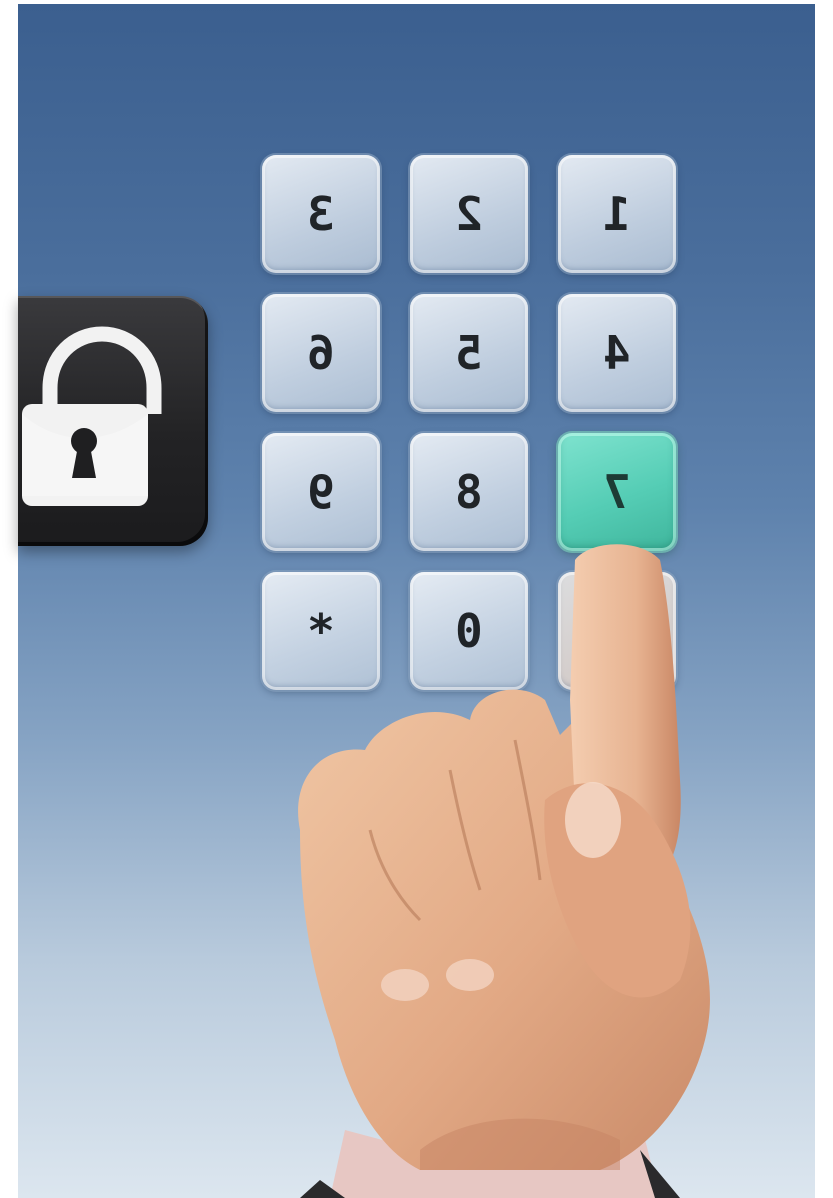 Image resolution: width=833 pixels, height=1198 pixels. I want to click on key-label: *, so click(321, 631).